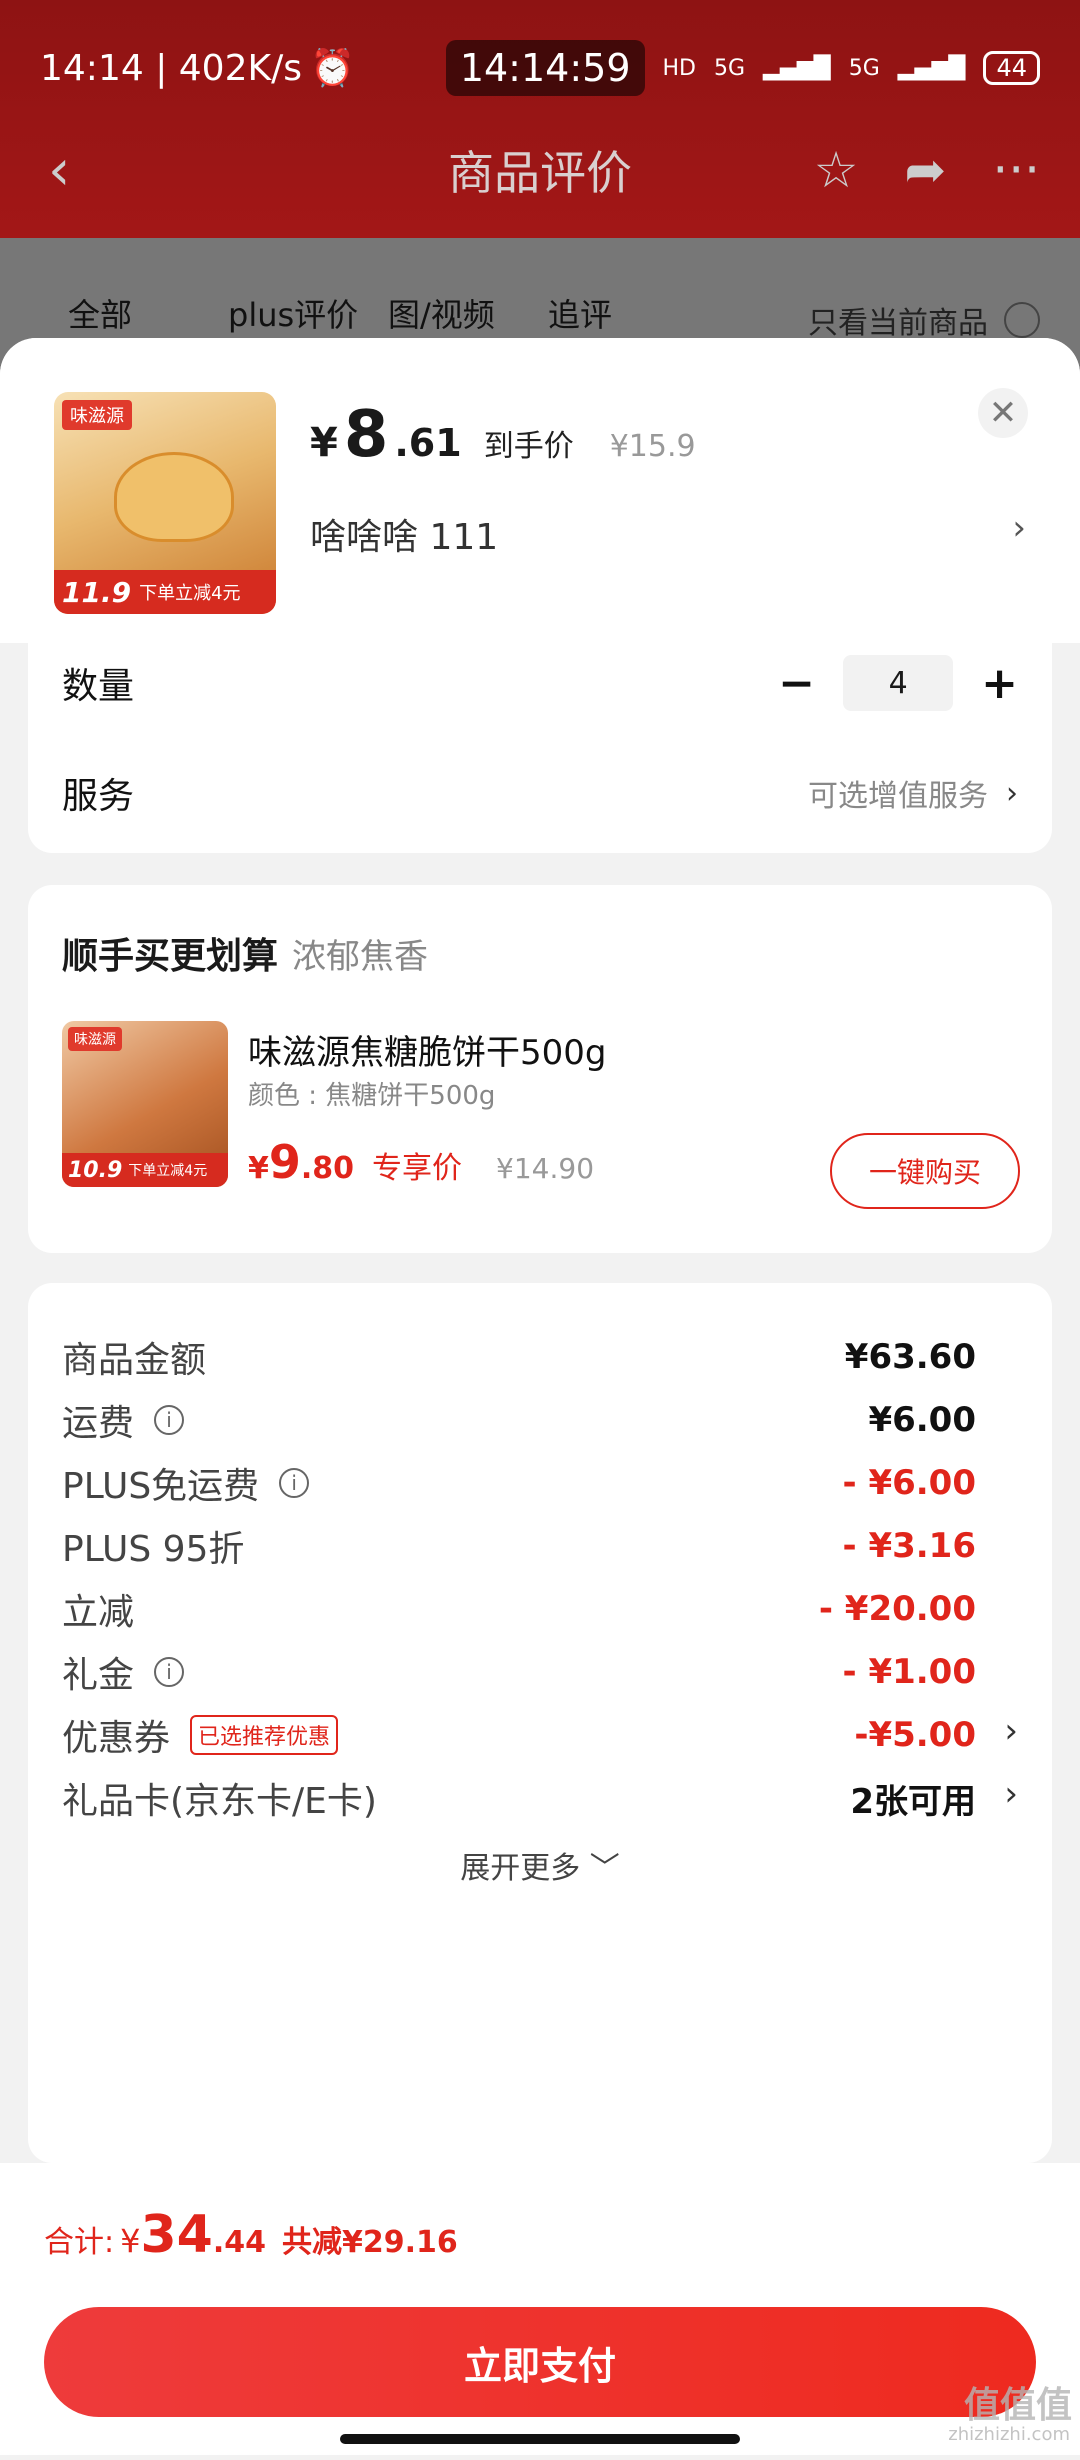  What do you see at coordinates (519, 1609) in the screenshot?
I see `fee-row: 立减 - ¥20.00` at bounding box center [519, 1609].